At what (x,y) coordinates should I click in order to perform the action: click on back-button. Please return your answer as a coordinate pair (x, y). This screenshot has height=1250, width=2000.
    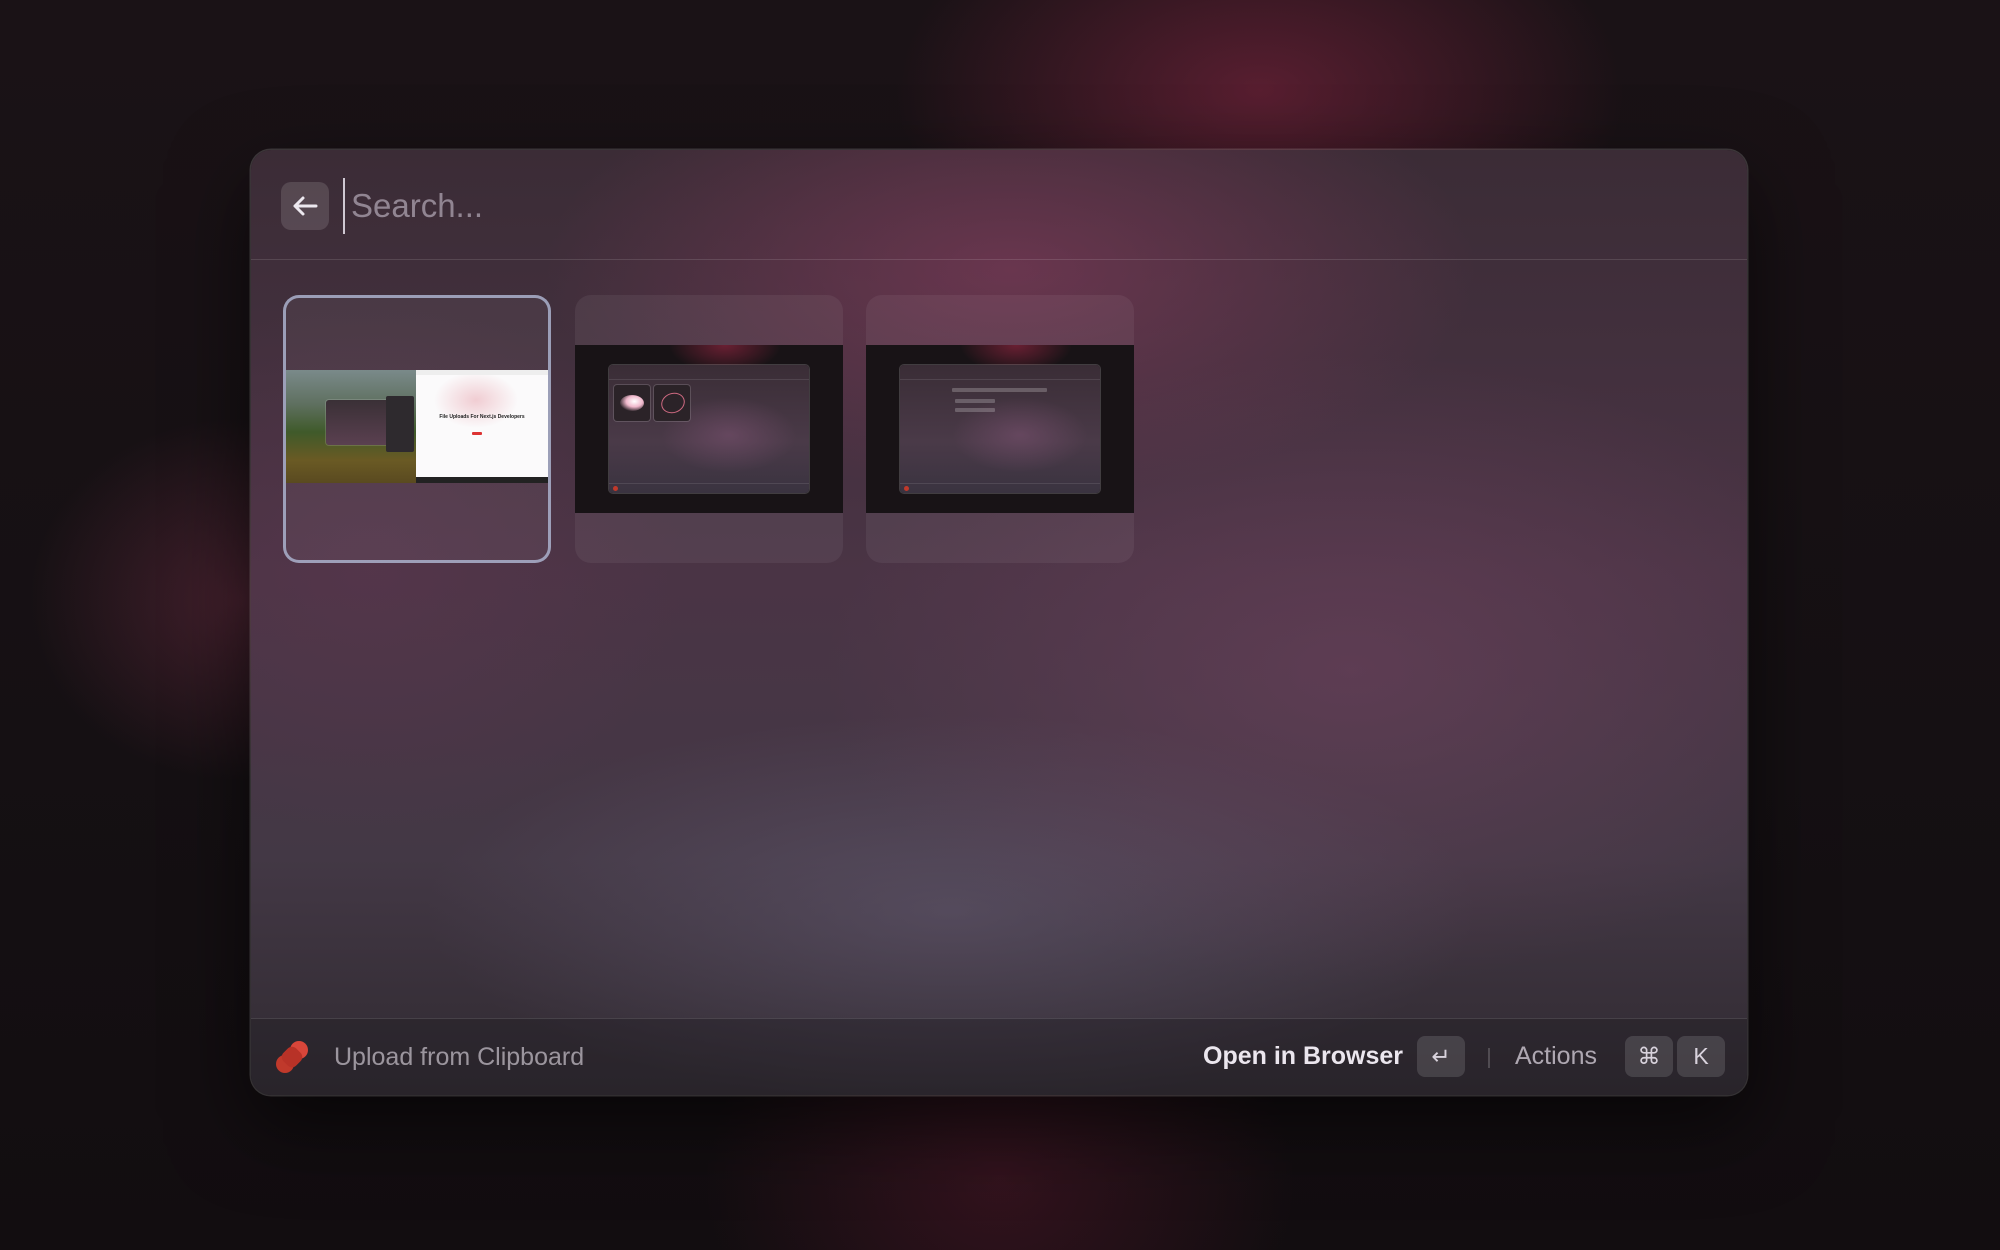
    Looking at the image, I should click on (305, 206).